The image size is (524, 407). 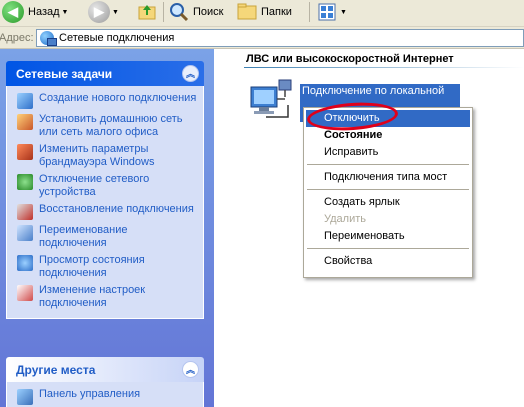 I want to click on task-firewall: Изменить параметры брандмауэра Windows, so click(x=107, y=156).